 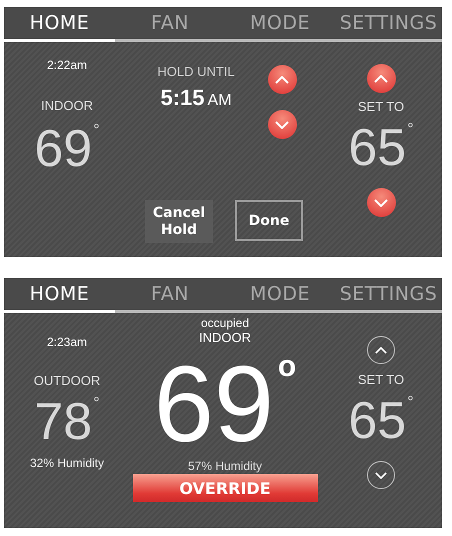 What do you see at coordinates (67, 342) in the screenshot?
I see `clock-time: 2:23am` at bounding box center [67, 342].